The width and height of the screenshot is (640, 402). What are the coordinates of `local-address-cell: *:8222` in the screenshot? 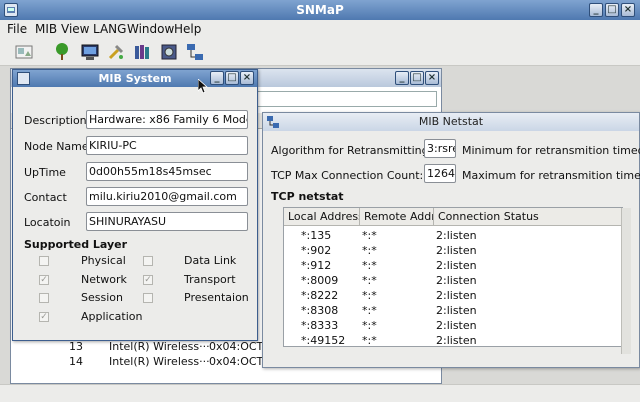 It's located at (320, 295).